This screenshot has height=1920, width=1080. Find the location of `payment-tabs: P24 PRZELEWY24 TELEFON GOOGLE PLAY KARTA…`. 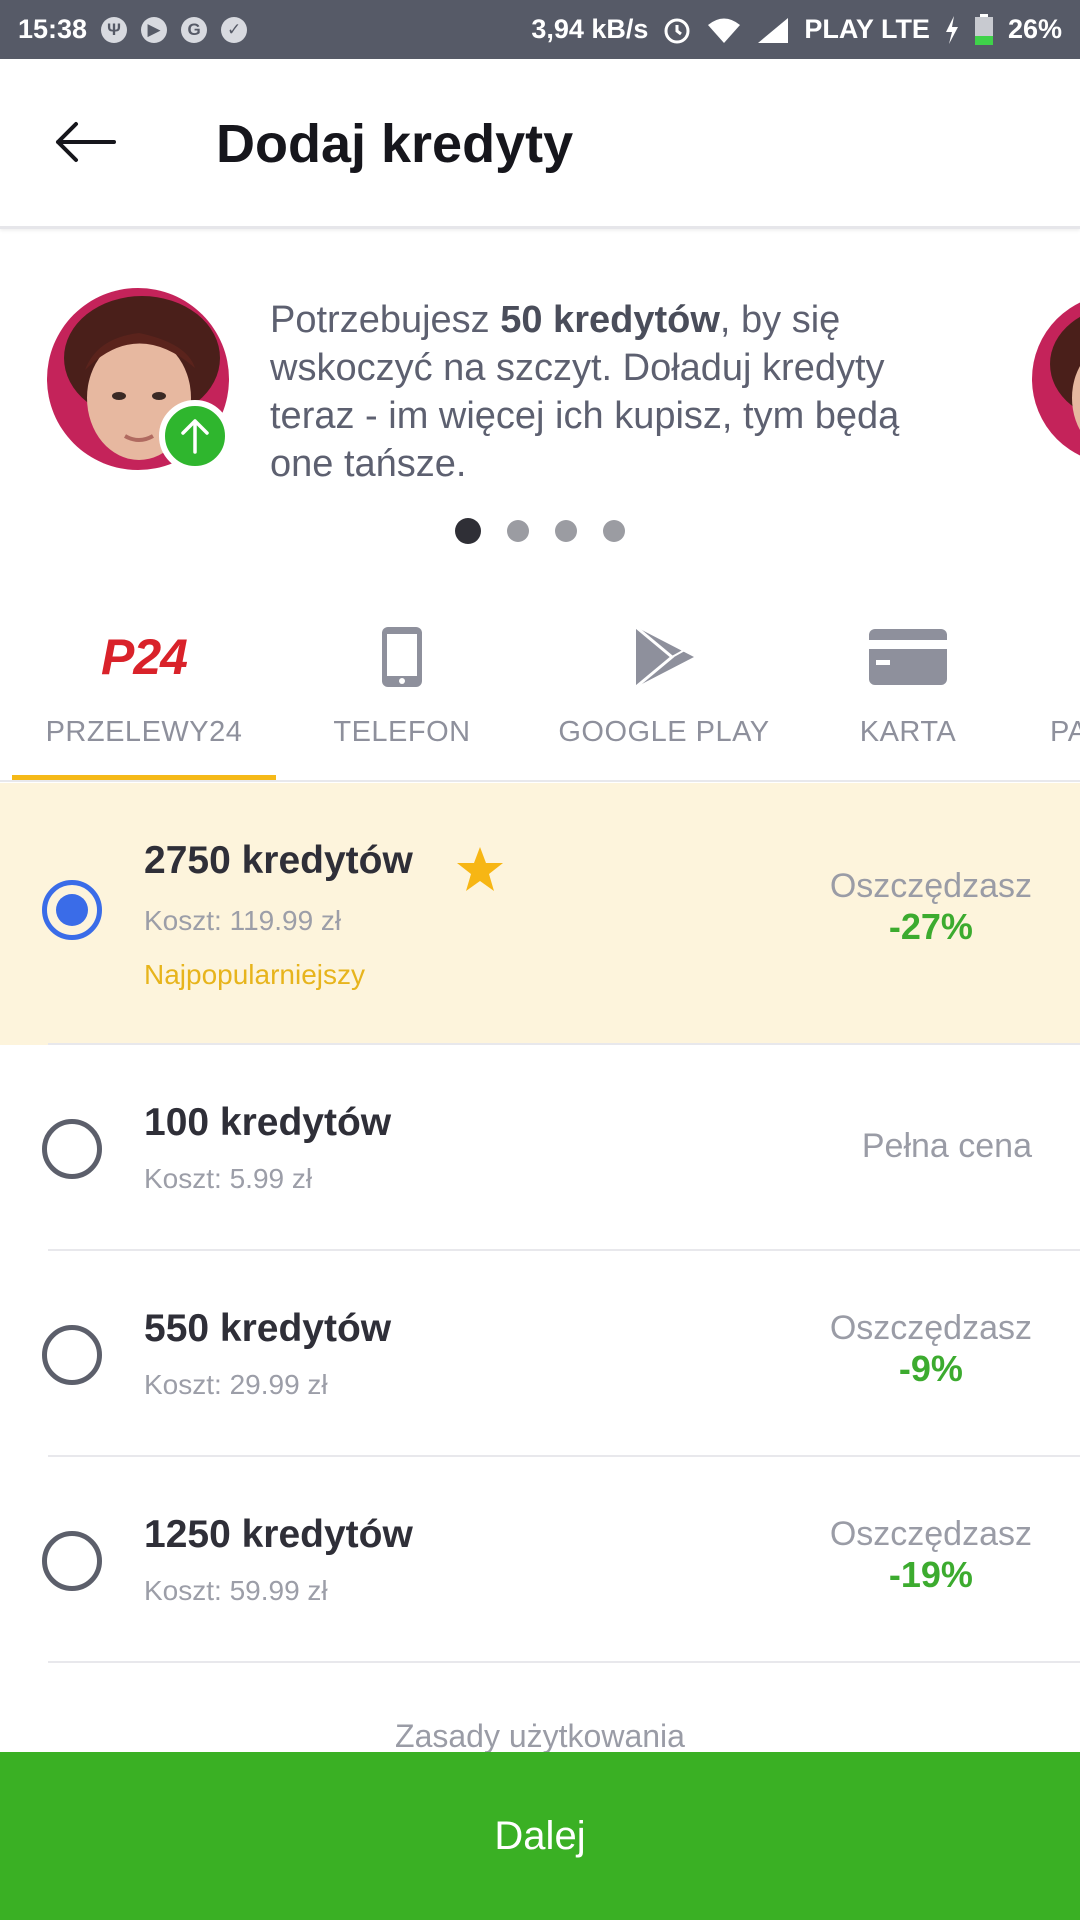

payment-tabs: P24 PRZELEWY24 TELEFON GOOGLE PLAY KARTA… is located at coordinates (540, 691).